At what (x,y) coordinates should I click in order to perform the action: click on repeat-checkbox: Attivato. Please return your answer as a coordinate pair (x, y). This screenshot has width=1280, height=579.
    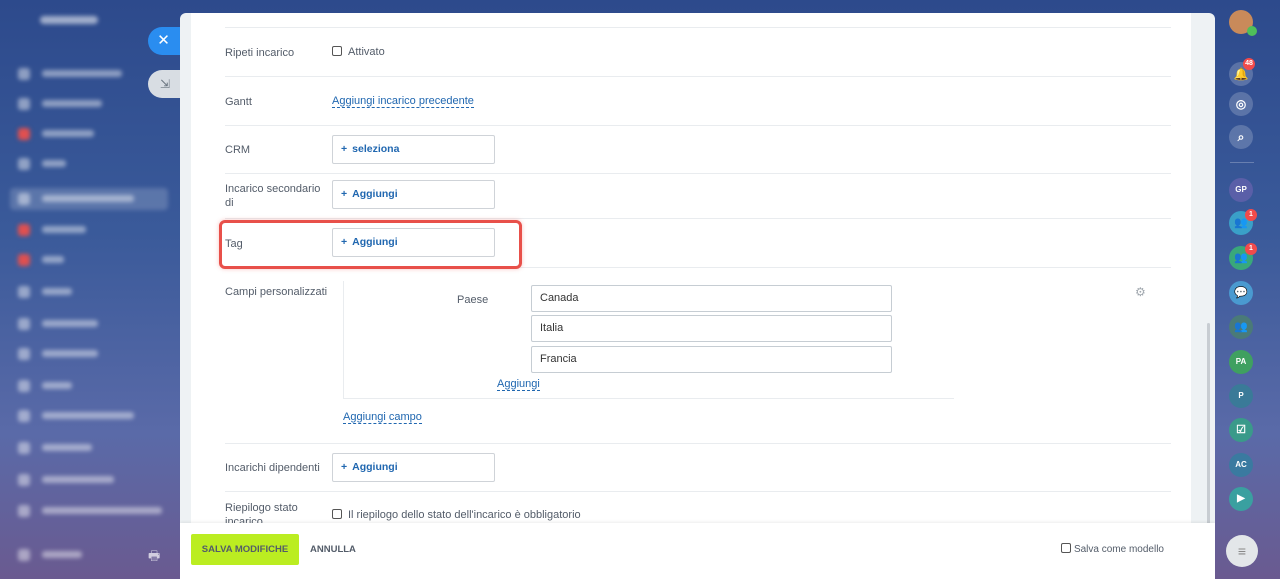
    Looking at the image, I should click on (358, 52).